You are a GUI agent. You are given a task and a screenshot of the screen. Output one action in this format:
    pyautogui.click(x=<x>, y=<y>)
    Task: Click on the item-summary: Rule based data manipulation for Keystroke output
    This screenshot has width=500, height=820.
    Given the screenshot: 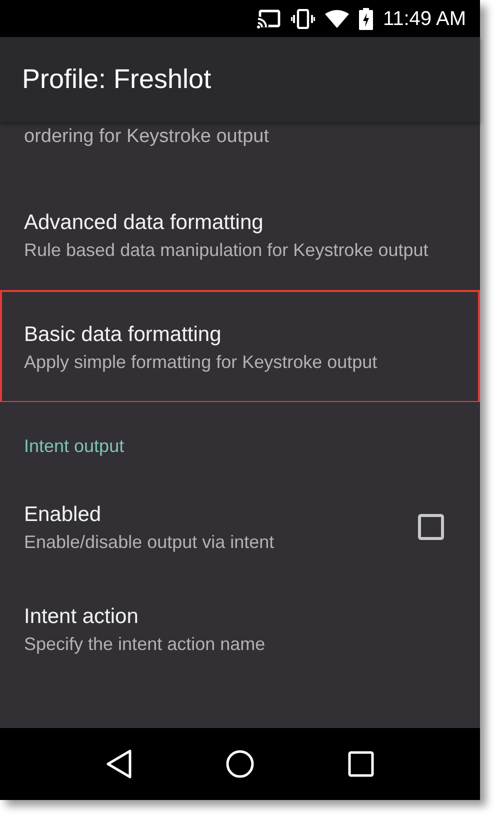 What is the action you would take?
    pyautogui.click(x=227, y=250)
    